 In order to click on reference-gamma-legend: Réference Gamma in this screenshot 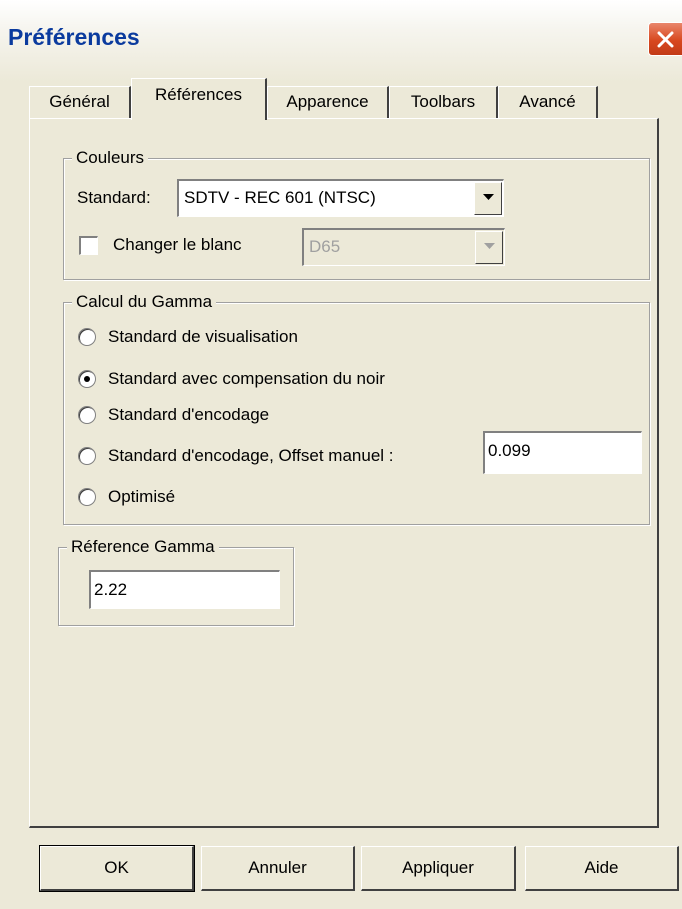, I will do `click(143, 547)`.